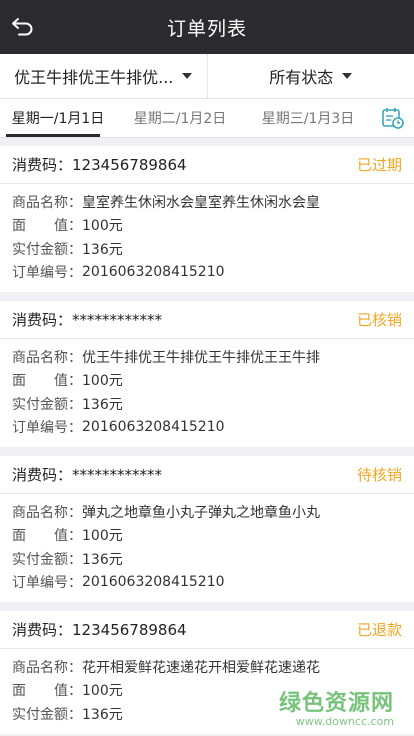 The height and width of the screenshot is (736, 414). Describe the element at coordinates (207, 165) in the screenshot. I see `order-card-header: 消费码：123456789864 已过期` at that location.